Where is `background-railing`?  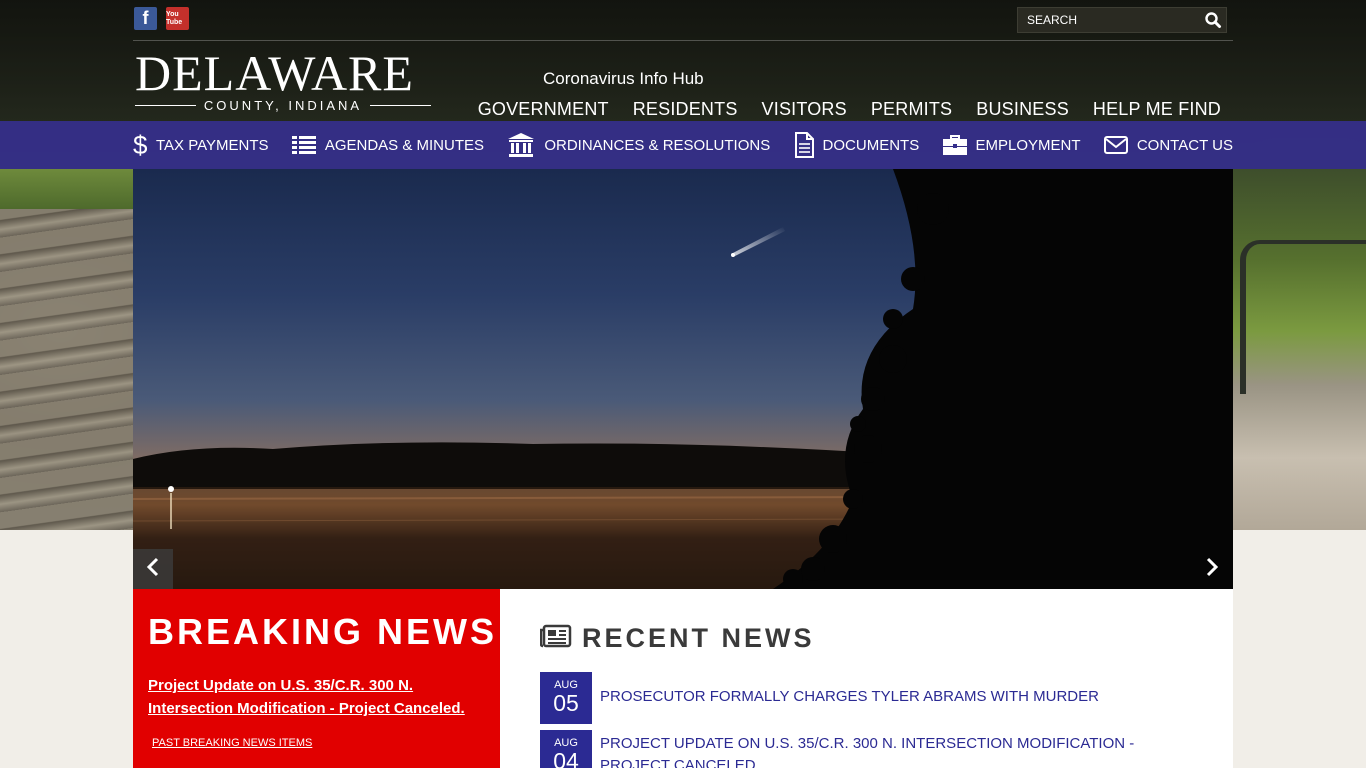 background-railing is located at coordinates (1303, 317).